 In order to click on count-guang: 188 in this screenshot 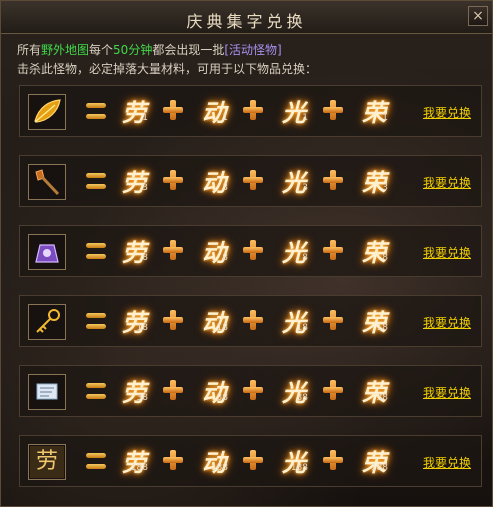, I will do `click(299, 468)`.